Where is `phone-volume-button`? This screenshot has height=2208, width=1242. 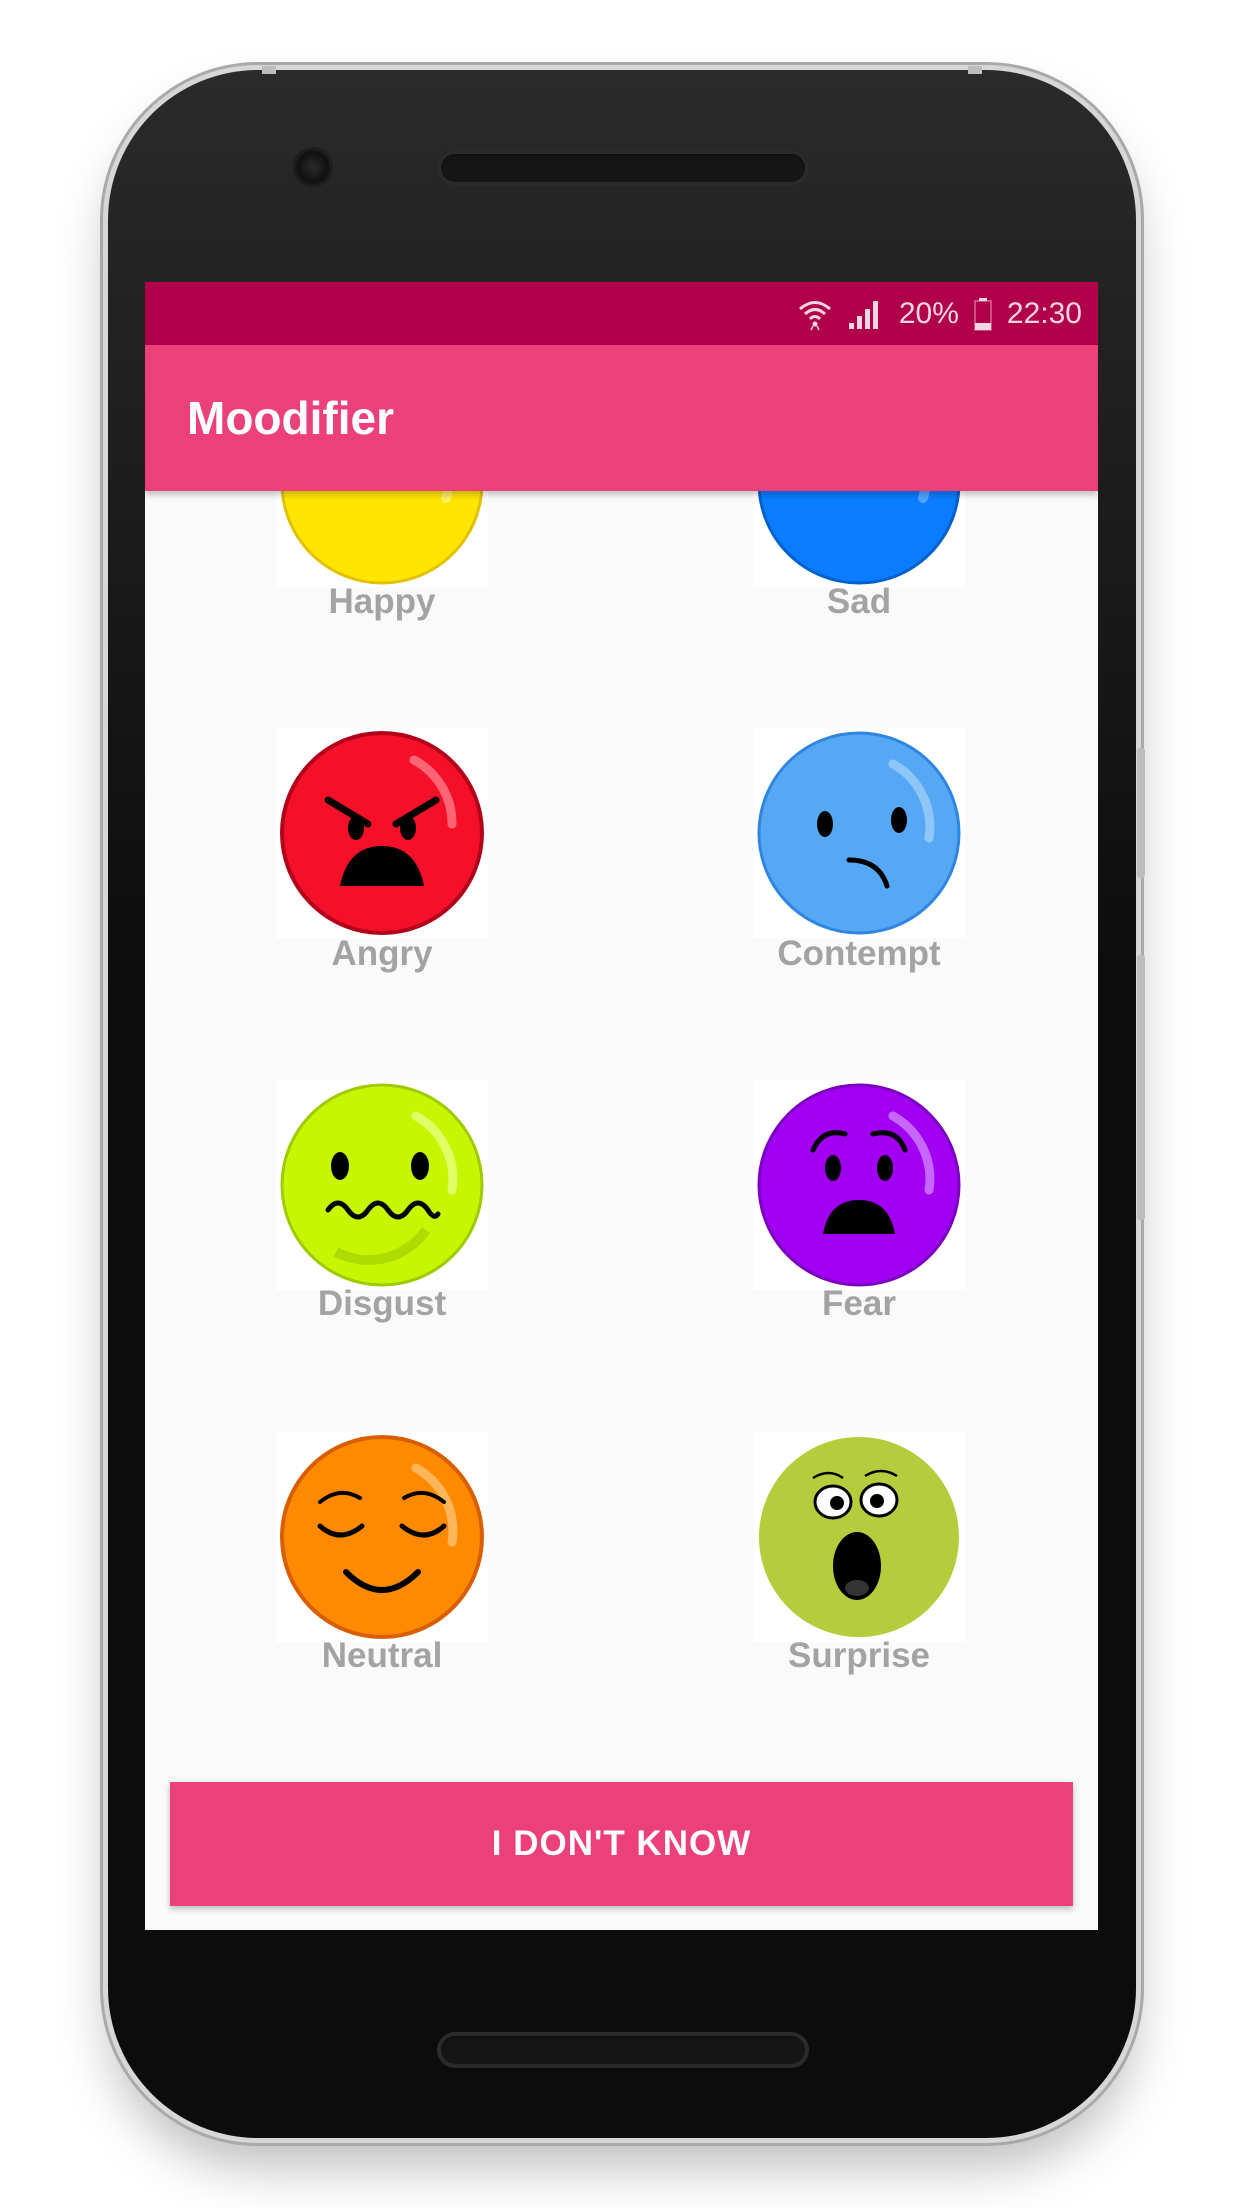 phone-volume-button is located at coordinates (1141, 1087).